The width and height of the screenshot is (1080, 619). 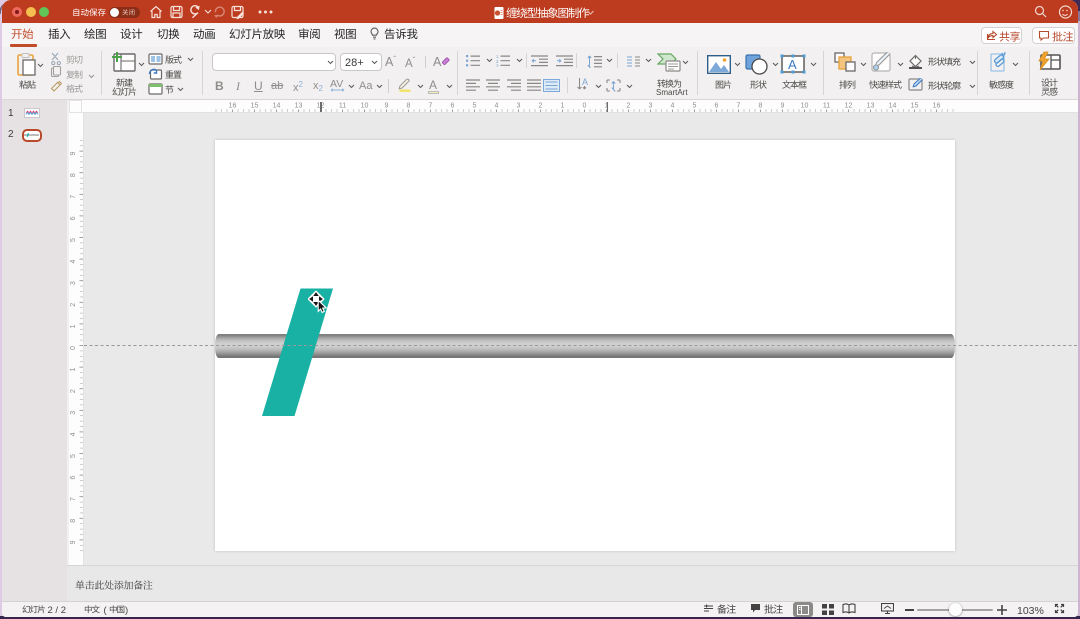 I want to click on svg-text: AV, so click(x=336, y=84).